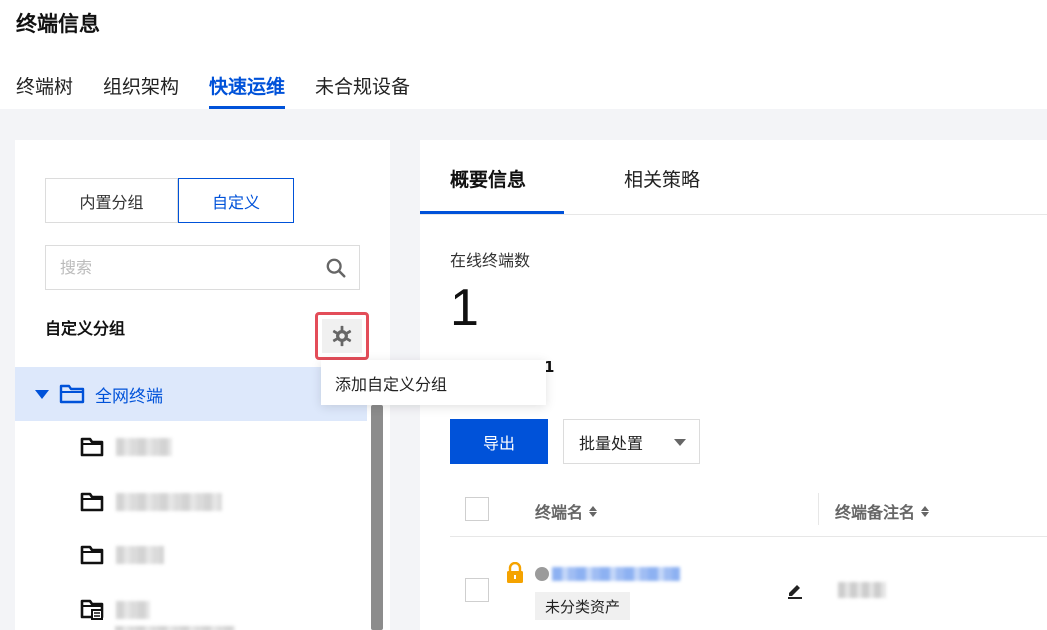  Describe the element at coordinates (559, 512) in the screenshot. I see `column-terminal-name-label: 终端名` at that location.